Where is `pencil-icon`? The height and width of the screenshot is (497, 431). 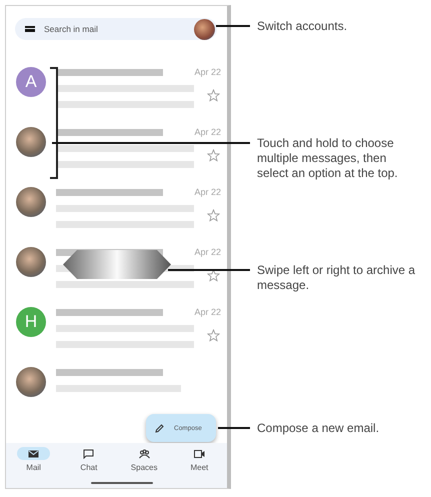 pencil-icon is located at coordinates (159, 428).